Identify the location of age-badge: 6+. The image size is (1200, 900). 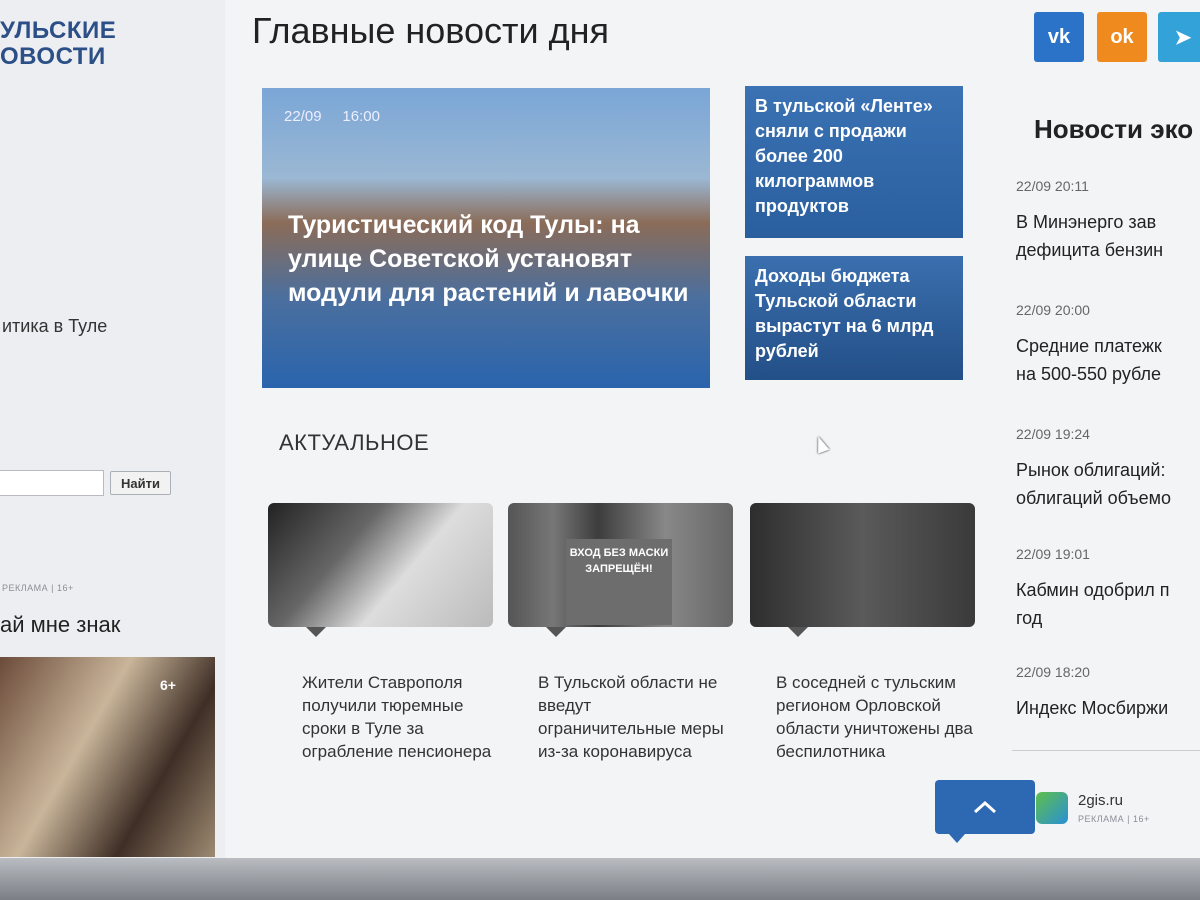
(168, 685).